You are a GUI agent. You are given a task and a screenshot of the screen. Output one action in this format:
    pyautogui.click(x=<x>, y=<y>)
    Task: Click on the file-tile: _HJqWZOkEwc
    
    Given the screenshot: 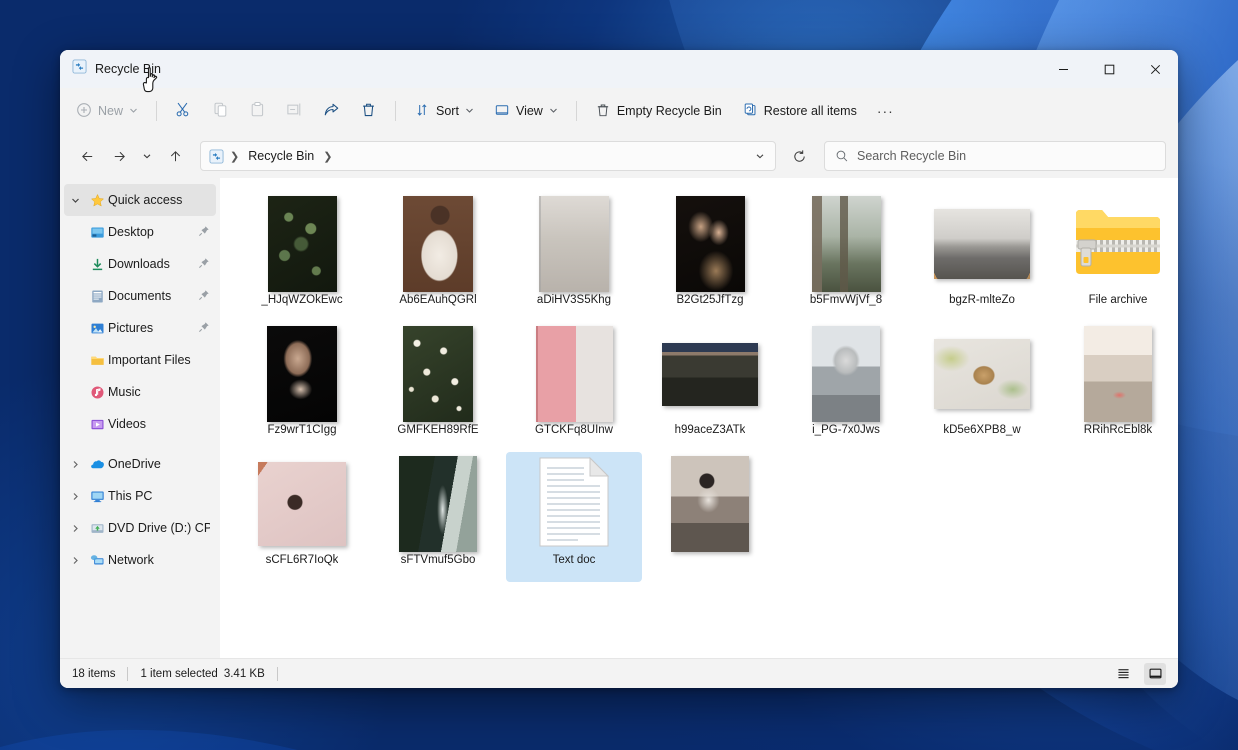 What is the action you would take?
    pyautogui.click(x=302, y=257)
    